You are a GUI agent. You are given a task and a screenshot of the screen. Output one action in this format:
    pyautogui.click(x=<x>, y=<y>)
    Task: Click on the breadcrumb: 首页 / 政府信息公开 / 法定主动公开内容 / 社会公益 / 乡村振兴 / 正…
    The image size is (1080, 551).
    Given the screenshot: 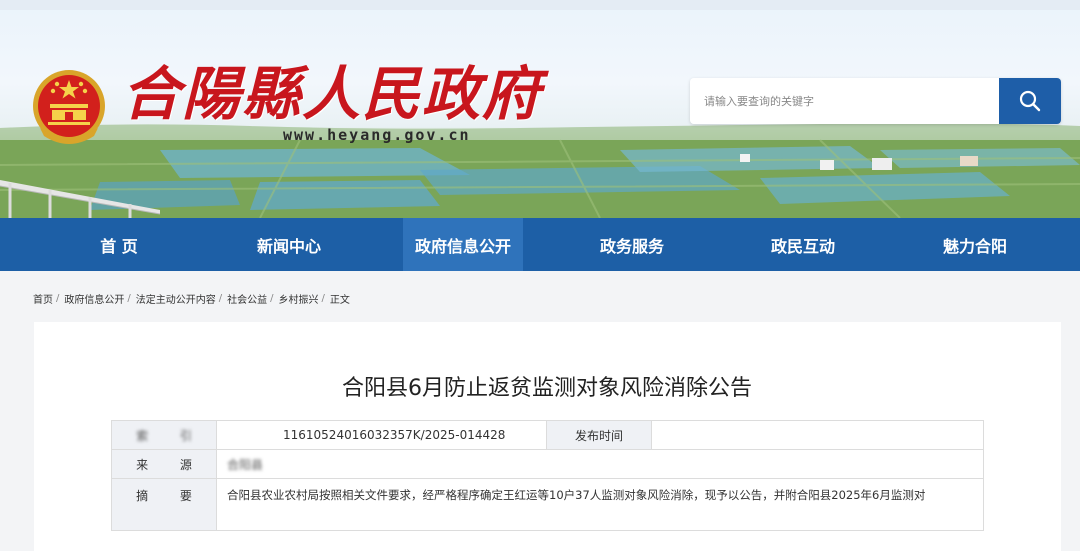 What is the action you would take?
    pyautogui.click(x=191, y=298)
    